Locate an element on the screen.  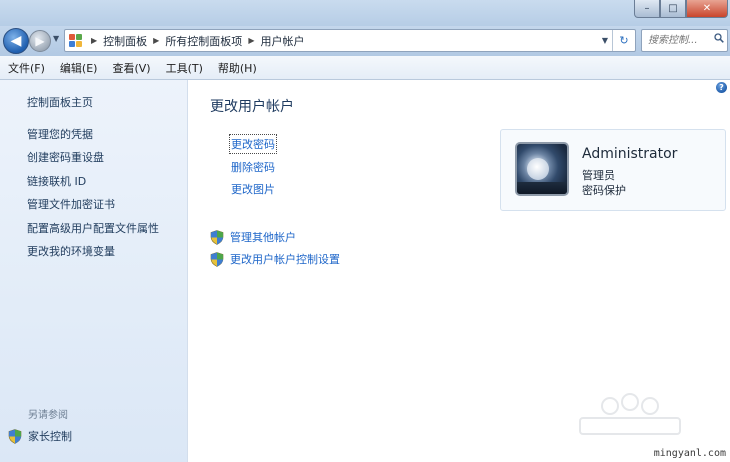
sidebar-control-panel-home: 控制面板主页 is located at coordinates (60, 102).